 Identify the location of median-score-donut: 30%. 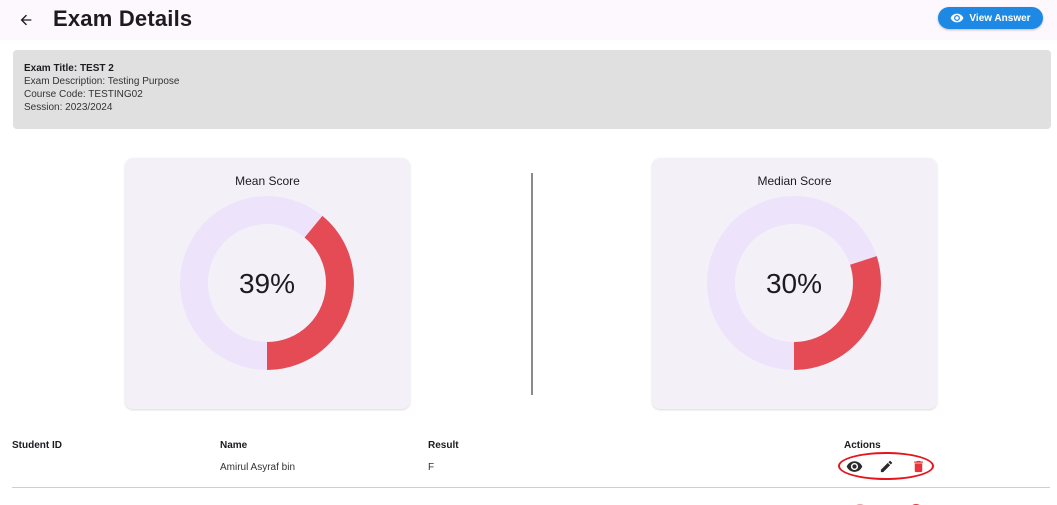
(794, 283).